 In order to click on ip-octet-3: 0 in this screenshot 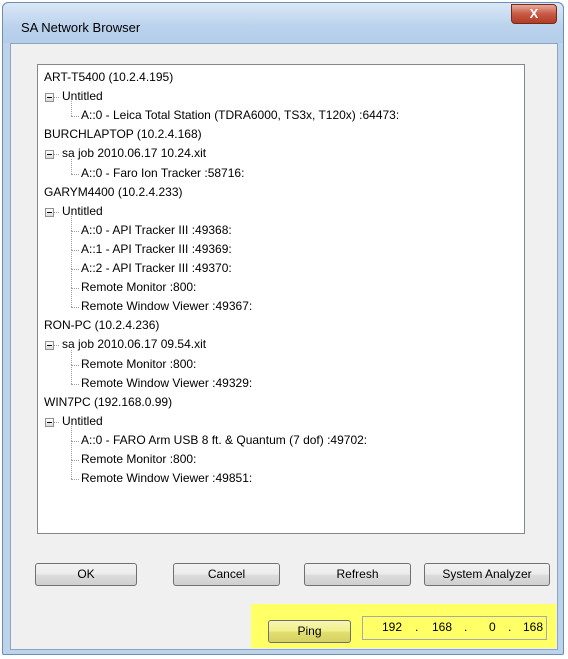, I will do `click(492, 627)`.